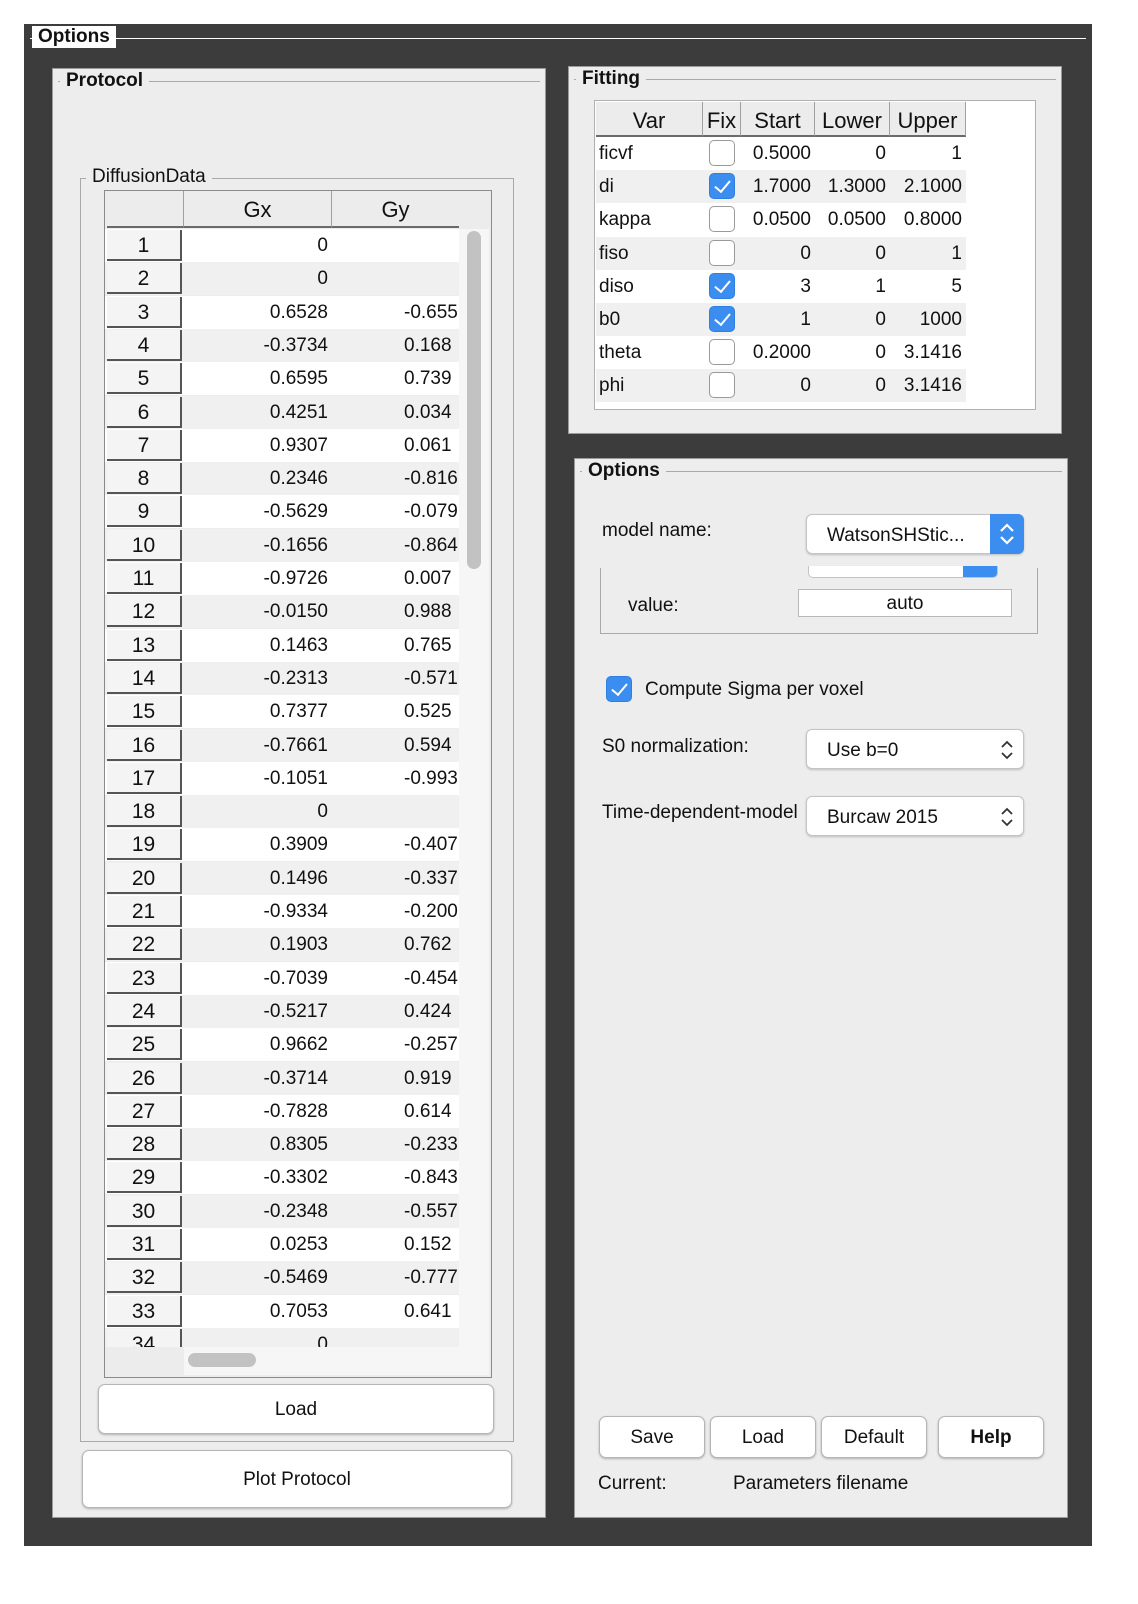 The image size is (1138, 1604). What do you see at coordinates (144, 479) in the screenshot?
I see `row-header: 8` at bounding box center [144, 479].